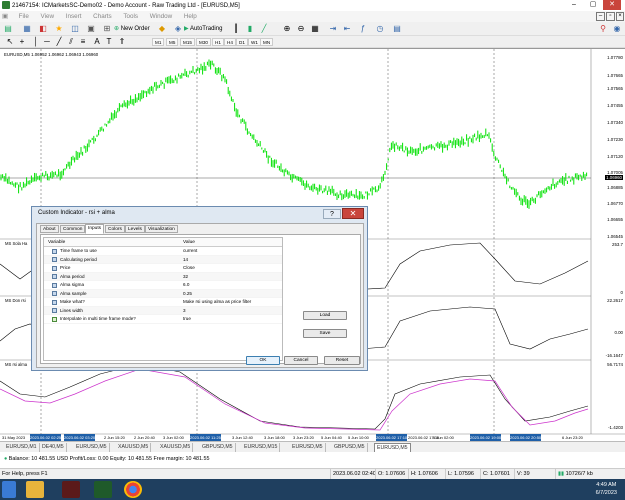 The image size is (625, 500). Describe the element at coordinates (593, 5) in the screenshot. I see `maximize-button: ▢` at that location.